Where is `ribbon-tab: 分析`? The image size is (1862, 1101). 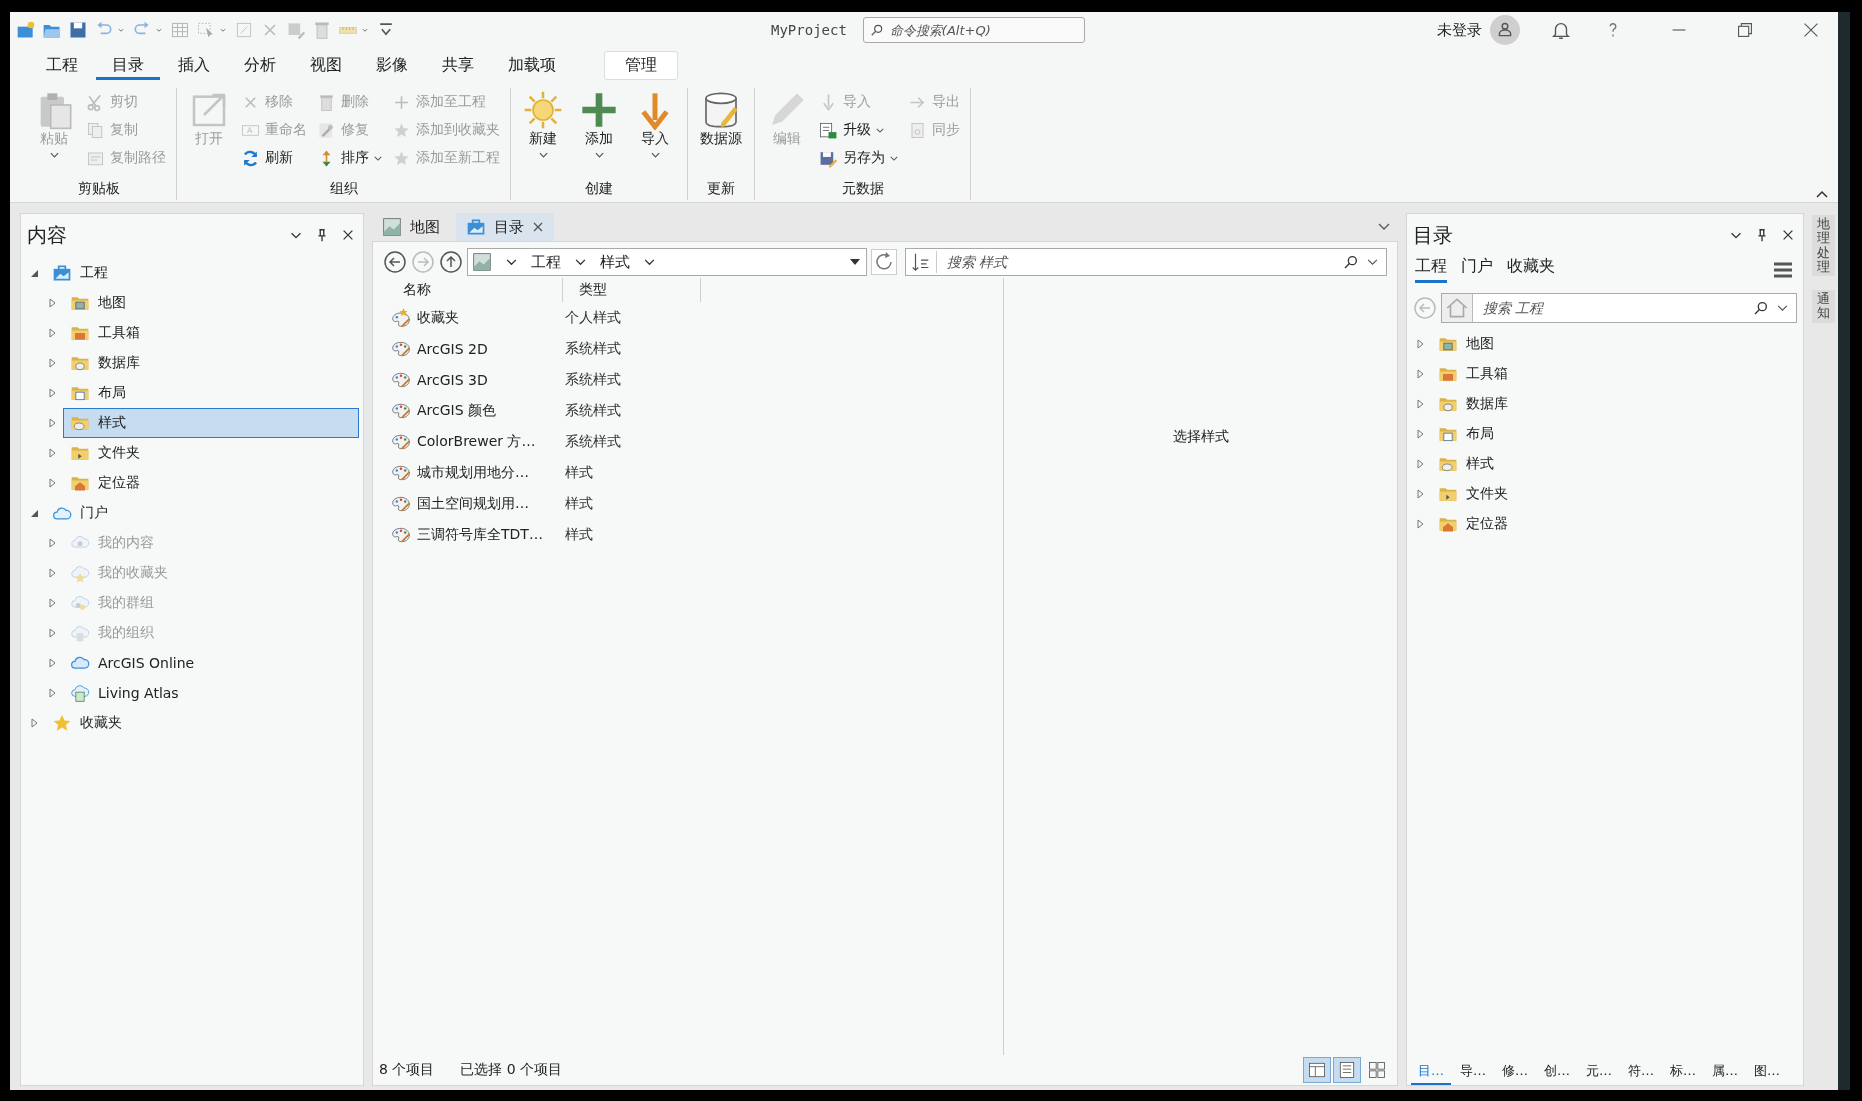
ribbon-tab: 分析 is located at coordinates (260, 65).